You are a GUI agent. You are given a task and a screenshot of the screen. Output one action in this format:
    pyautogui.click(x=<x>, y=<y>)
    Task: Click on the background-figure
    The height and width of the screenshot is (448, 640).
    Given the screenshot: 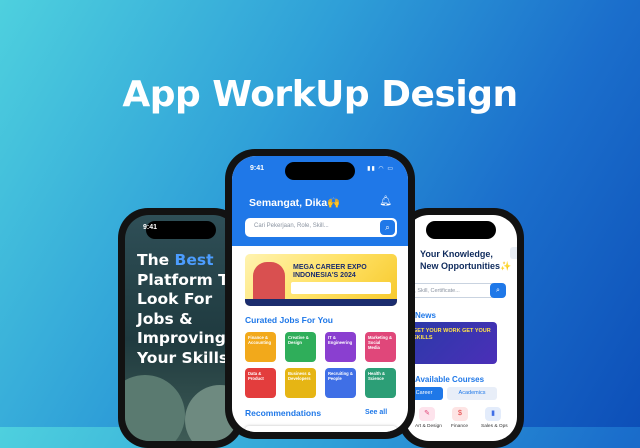 What is the action you would take?
    pyautogui.click(x=155, y=408)
    